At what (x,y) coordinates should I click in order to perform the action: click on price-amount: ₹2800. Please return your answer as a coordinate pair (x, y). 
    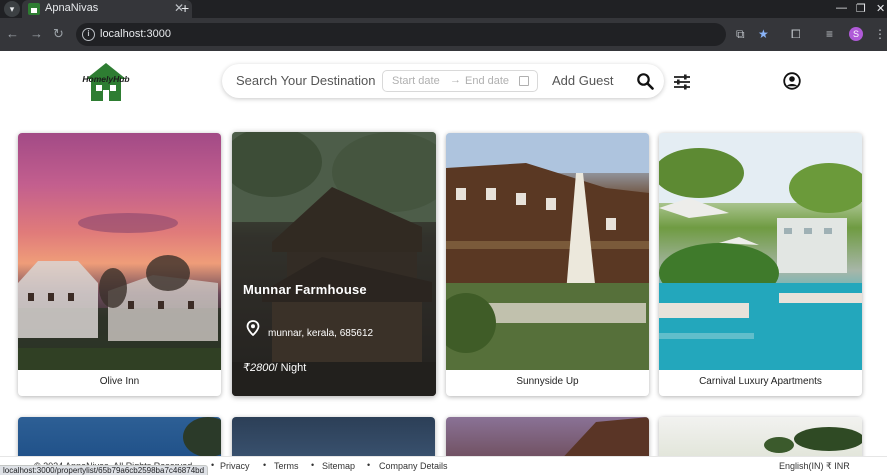
    Looking at the image, I should click on (259, 368).